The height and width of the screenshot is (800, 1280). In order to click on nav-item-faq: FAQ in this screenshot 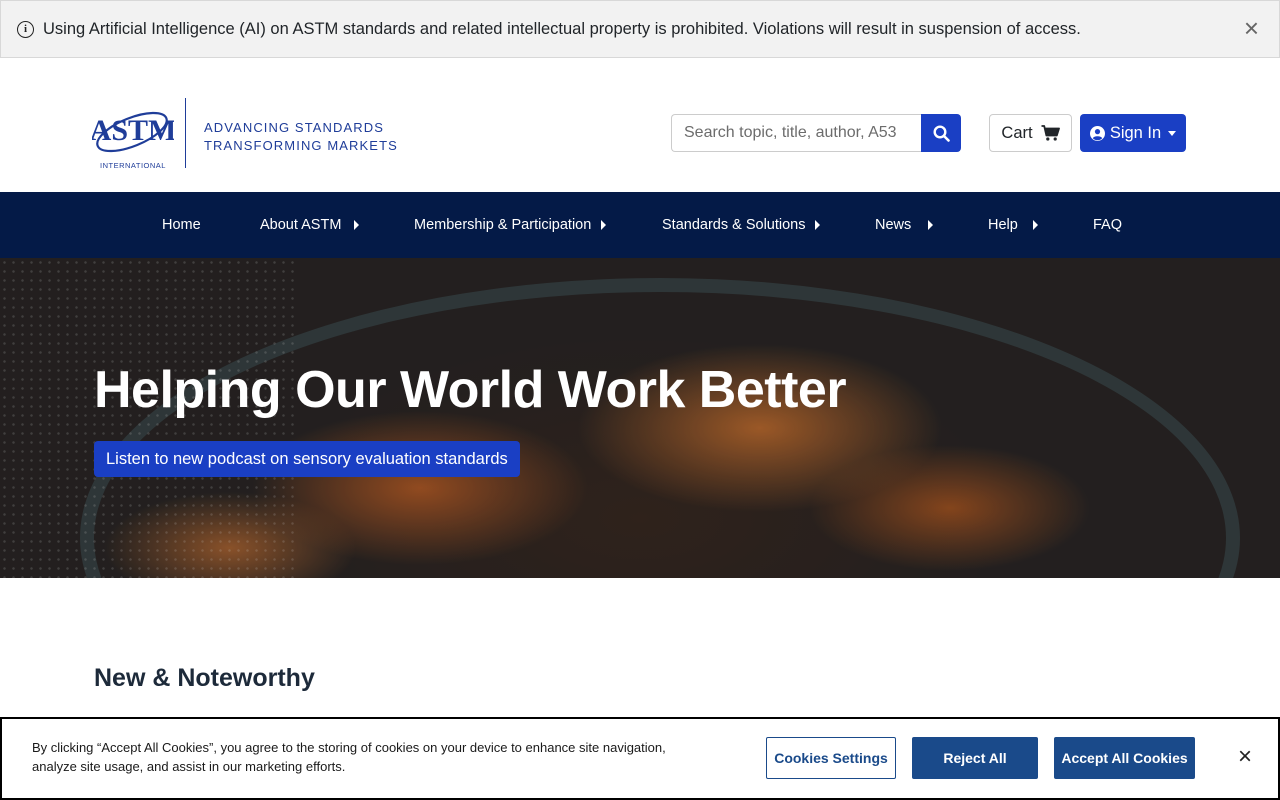, I will do `click(1107, 225)`.